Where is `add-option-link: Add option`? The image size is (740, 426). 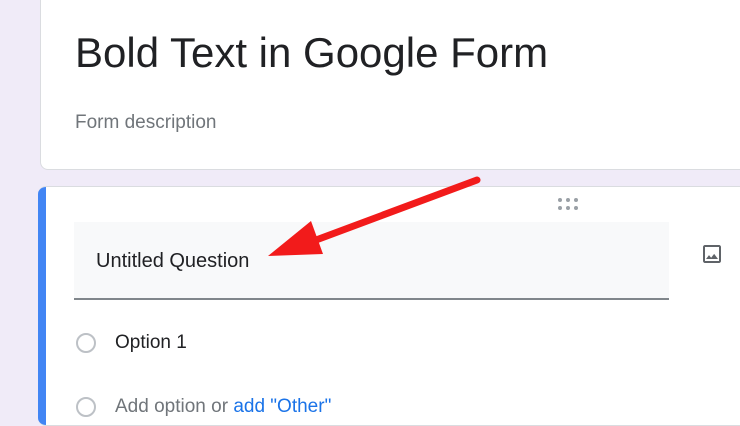
add-option-link: Add option is located at coordinates (160, 406).